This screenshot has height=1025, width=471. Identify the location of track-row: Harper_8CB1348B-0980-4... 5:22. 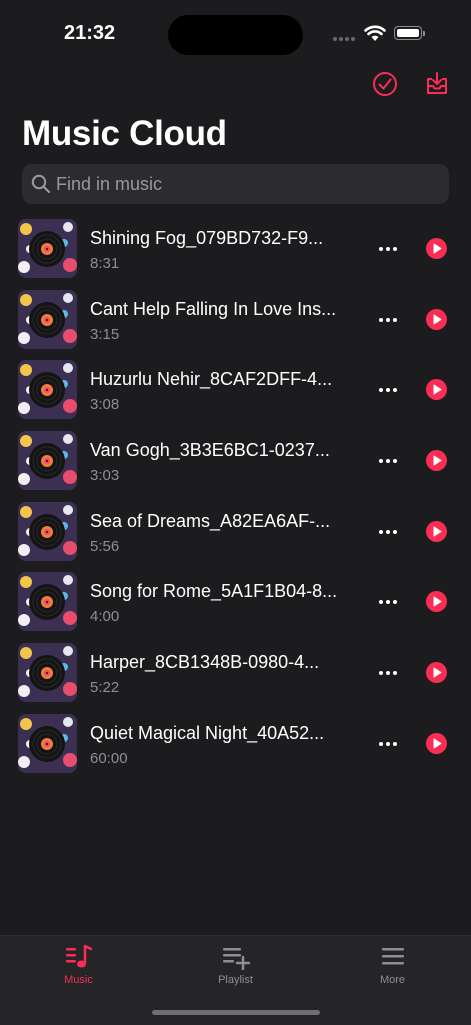
(235, 672).